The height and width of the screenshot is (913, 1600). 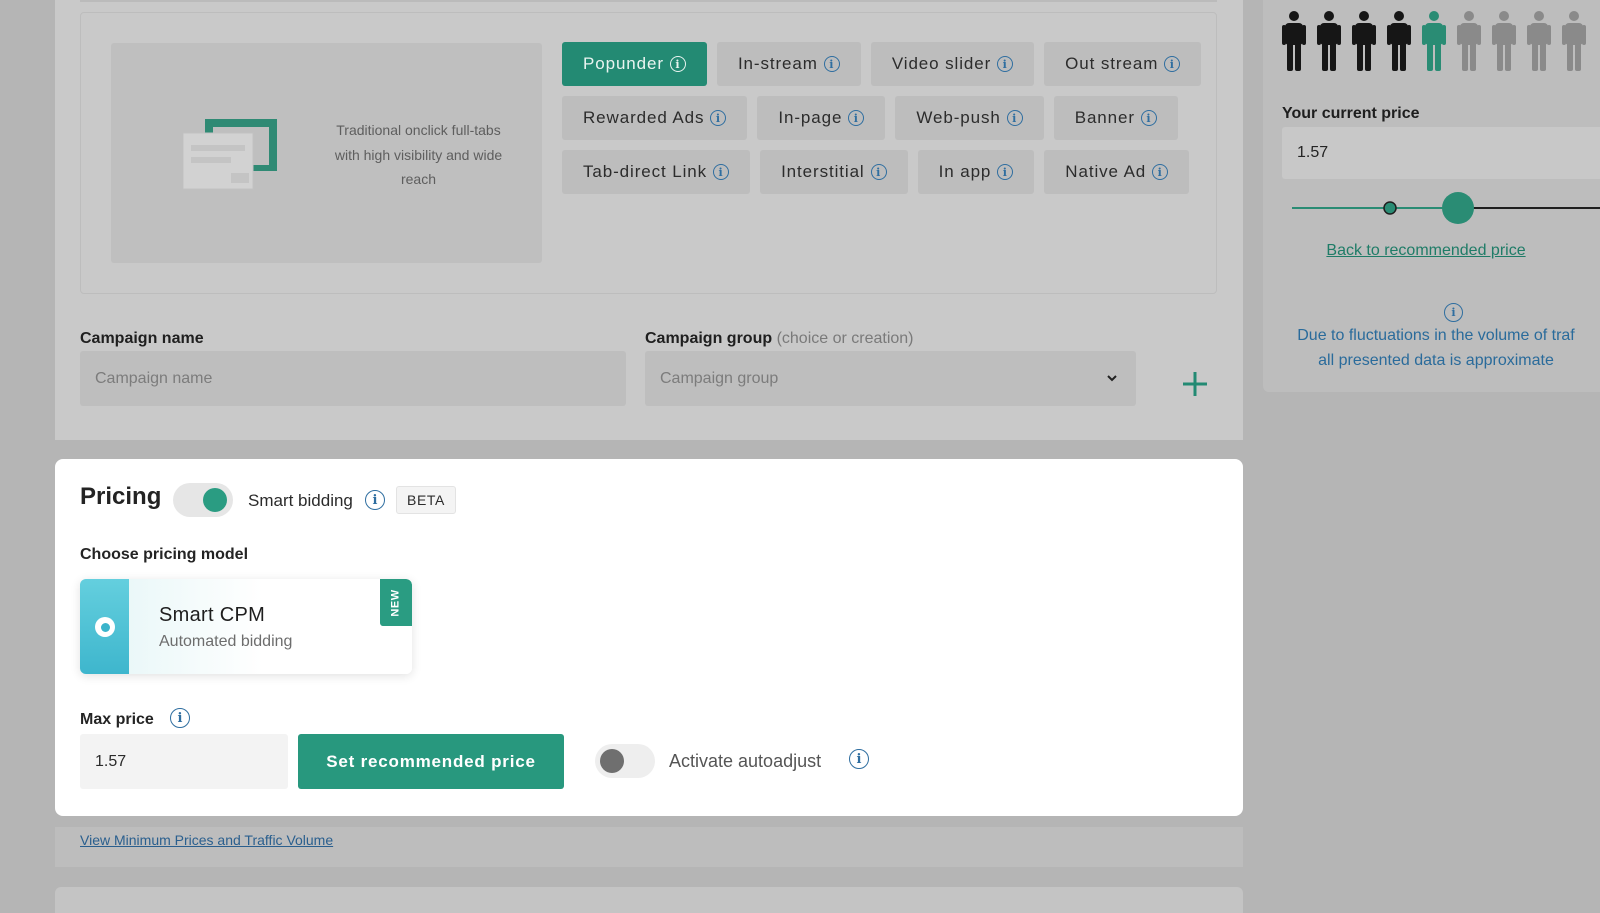 What do you see at coordinates (777, 63) in the screenshot?
I see `format-tag-label: In-stream` at bounding box center [777, 63].